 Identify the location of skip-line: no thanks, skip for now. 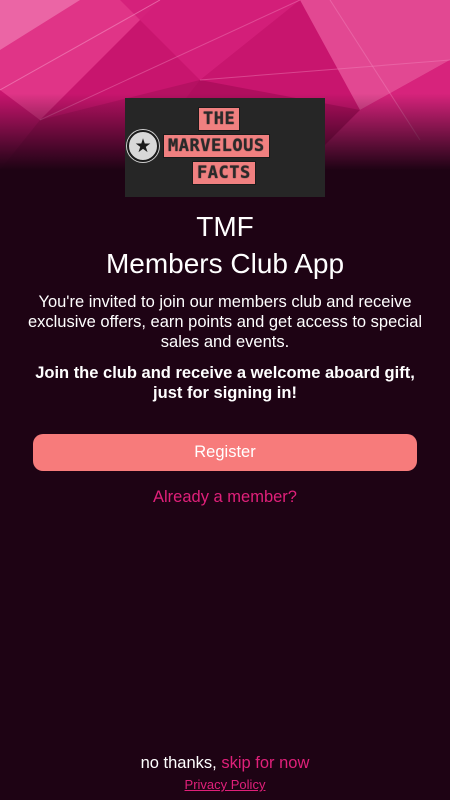
(225, 763).